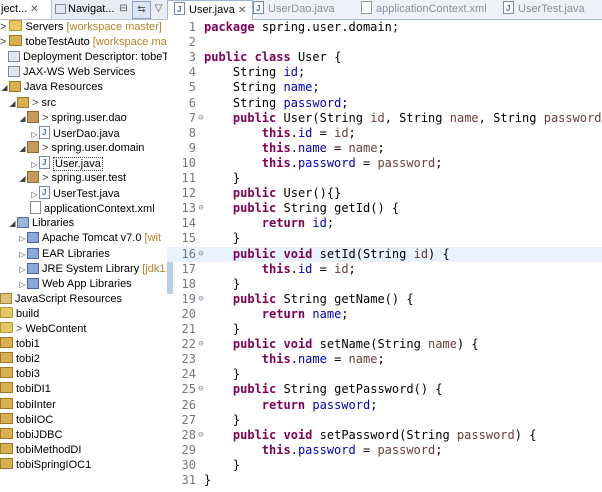 This screenshot has height=492, width=602. Describe the element at coordinates (89, 238) in the screenshot. I see `tree-item-tomcat: ▷ Apache Tomcat v7.0 [wit` at that location.